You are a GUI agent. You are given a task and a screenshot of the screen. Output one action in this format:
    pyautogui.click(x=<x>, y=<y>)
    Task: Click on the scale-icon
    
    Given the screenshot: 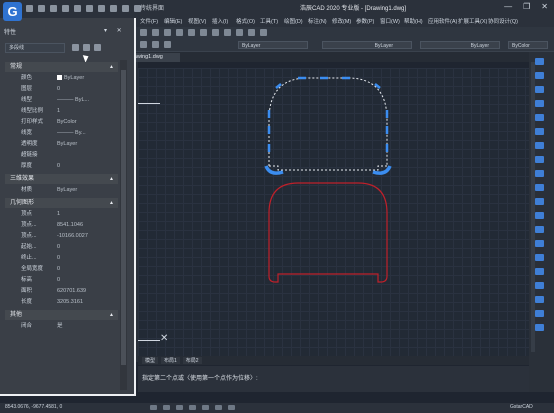 What is the action you would take?
    pyautogui.click(x=539, y=159)
    